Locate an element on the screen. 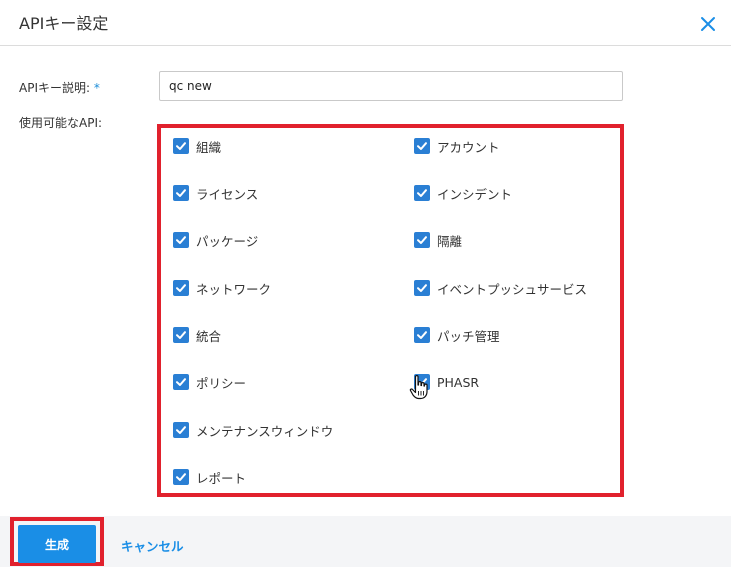 This screenshot has width=731, height=567. api-checkbox-policy: ポリシー is located at coordinates (209, 382).